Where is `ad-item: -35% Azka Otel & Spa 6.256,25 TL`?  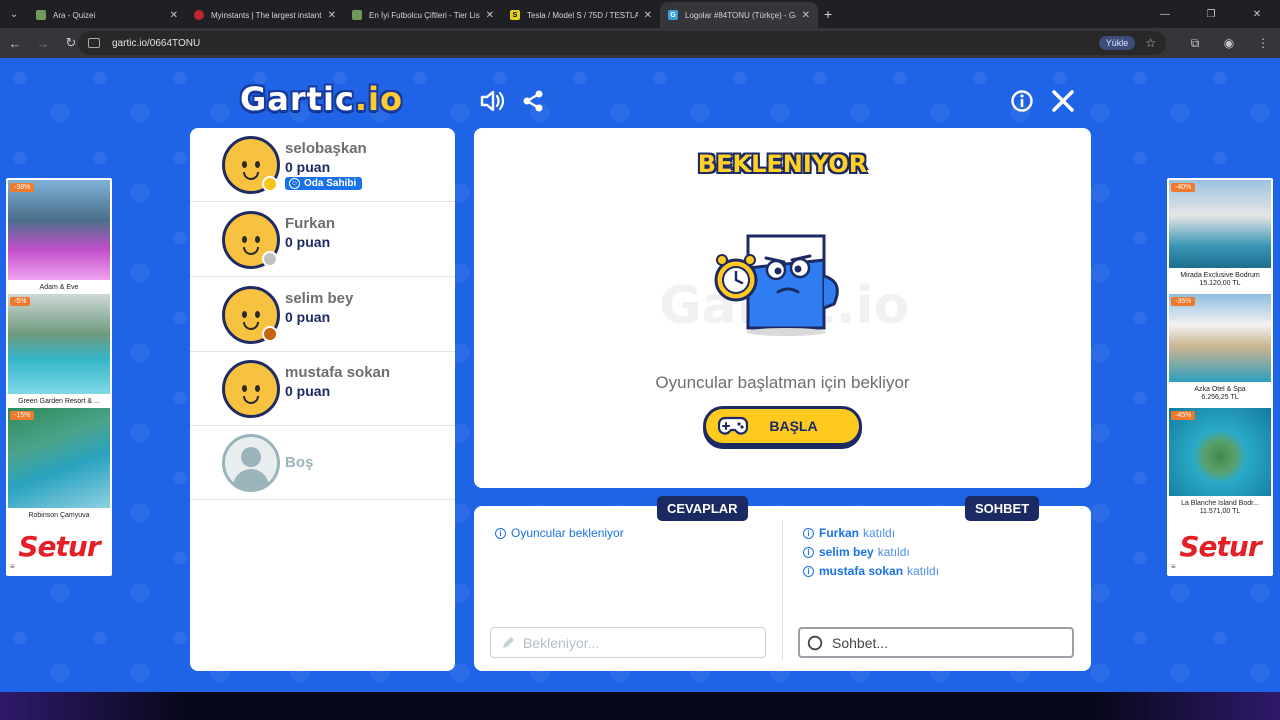 ad-item: -35% Azka Otel & Spa 6.256,25 TL is located at coordinates (1220, 351).